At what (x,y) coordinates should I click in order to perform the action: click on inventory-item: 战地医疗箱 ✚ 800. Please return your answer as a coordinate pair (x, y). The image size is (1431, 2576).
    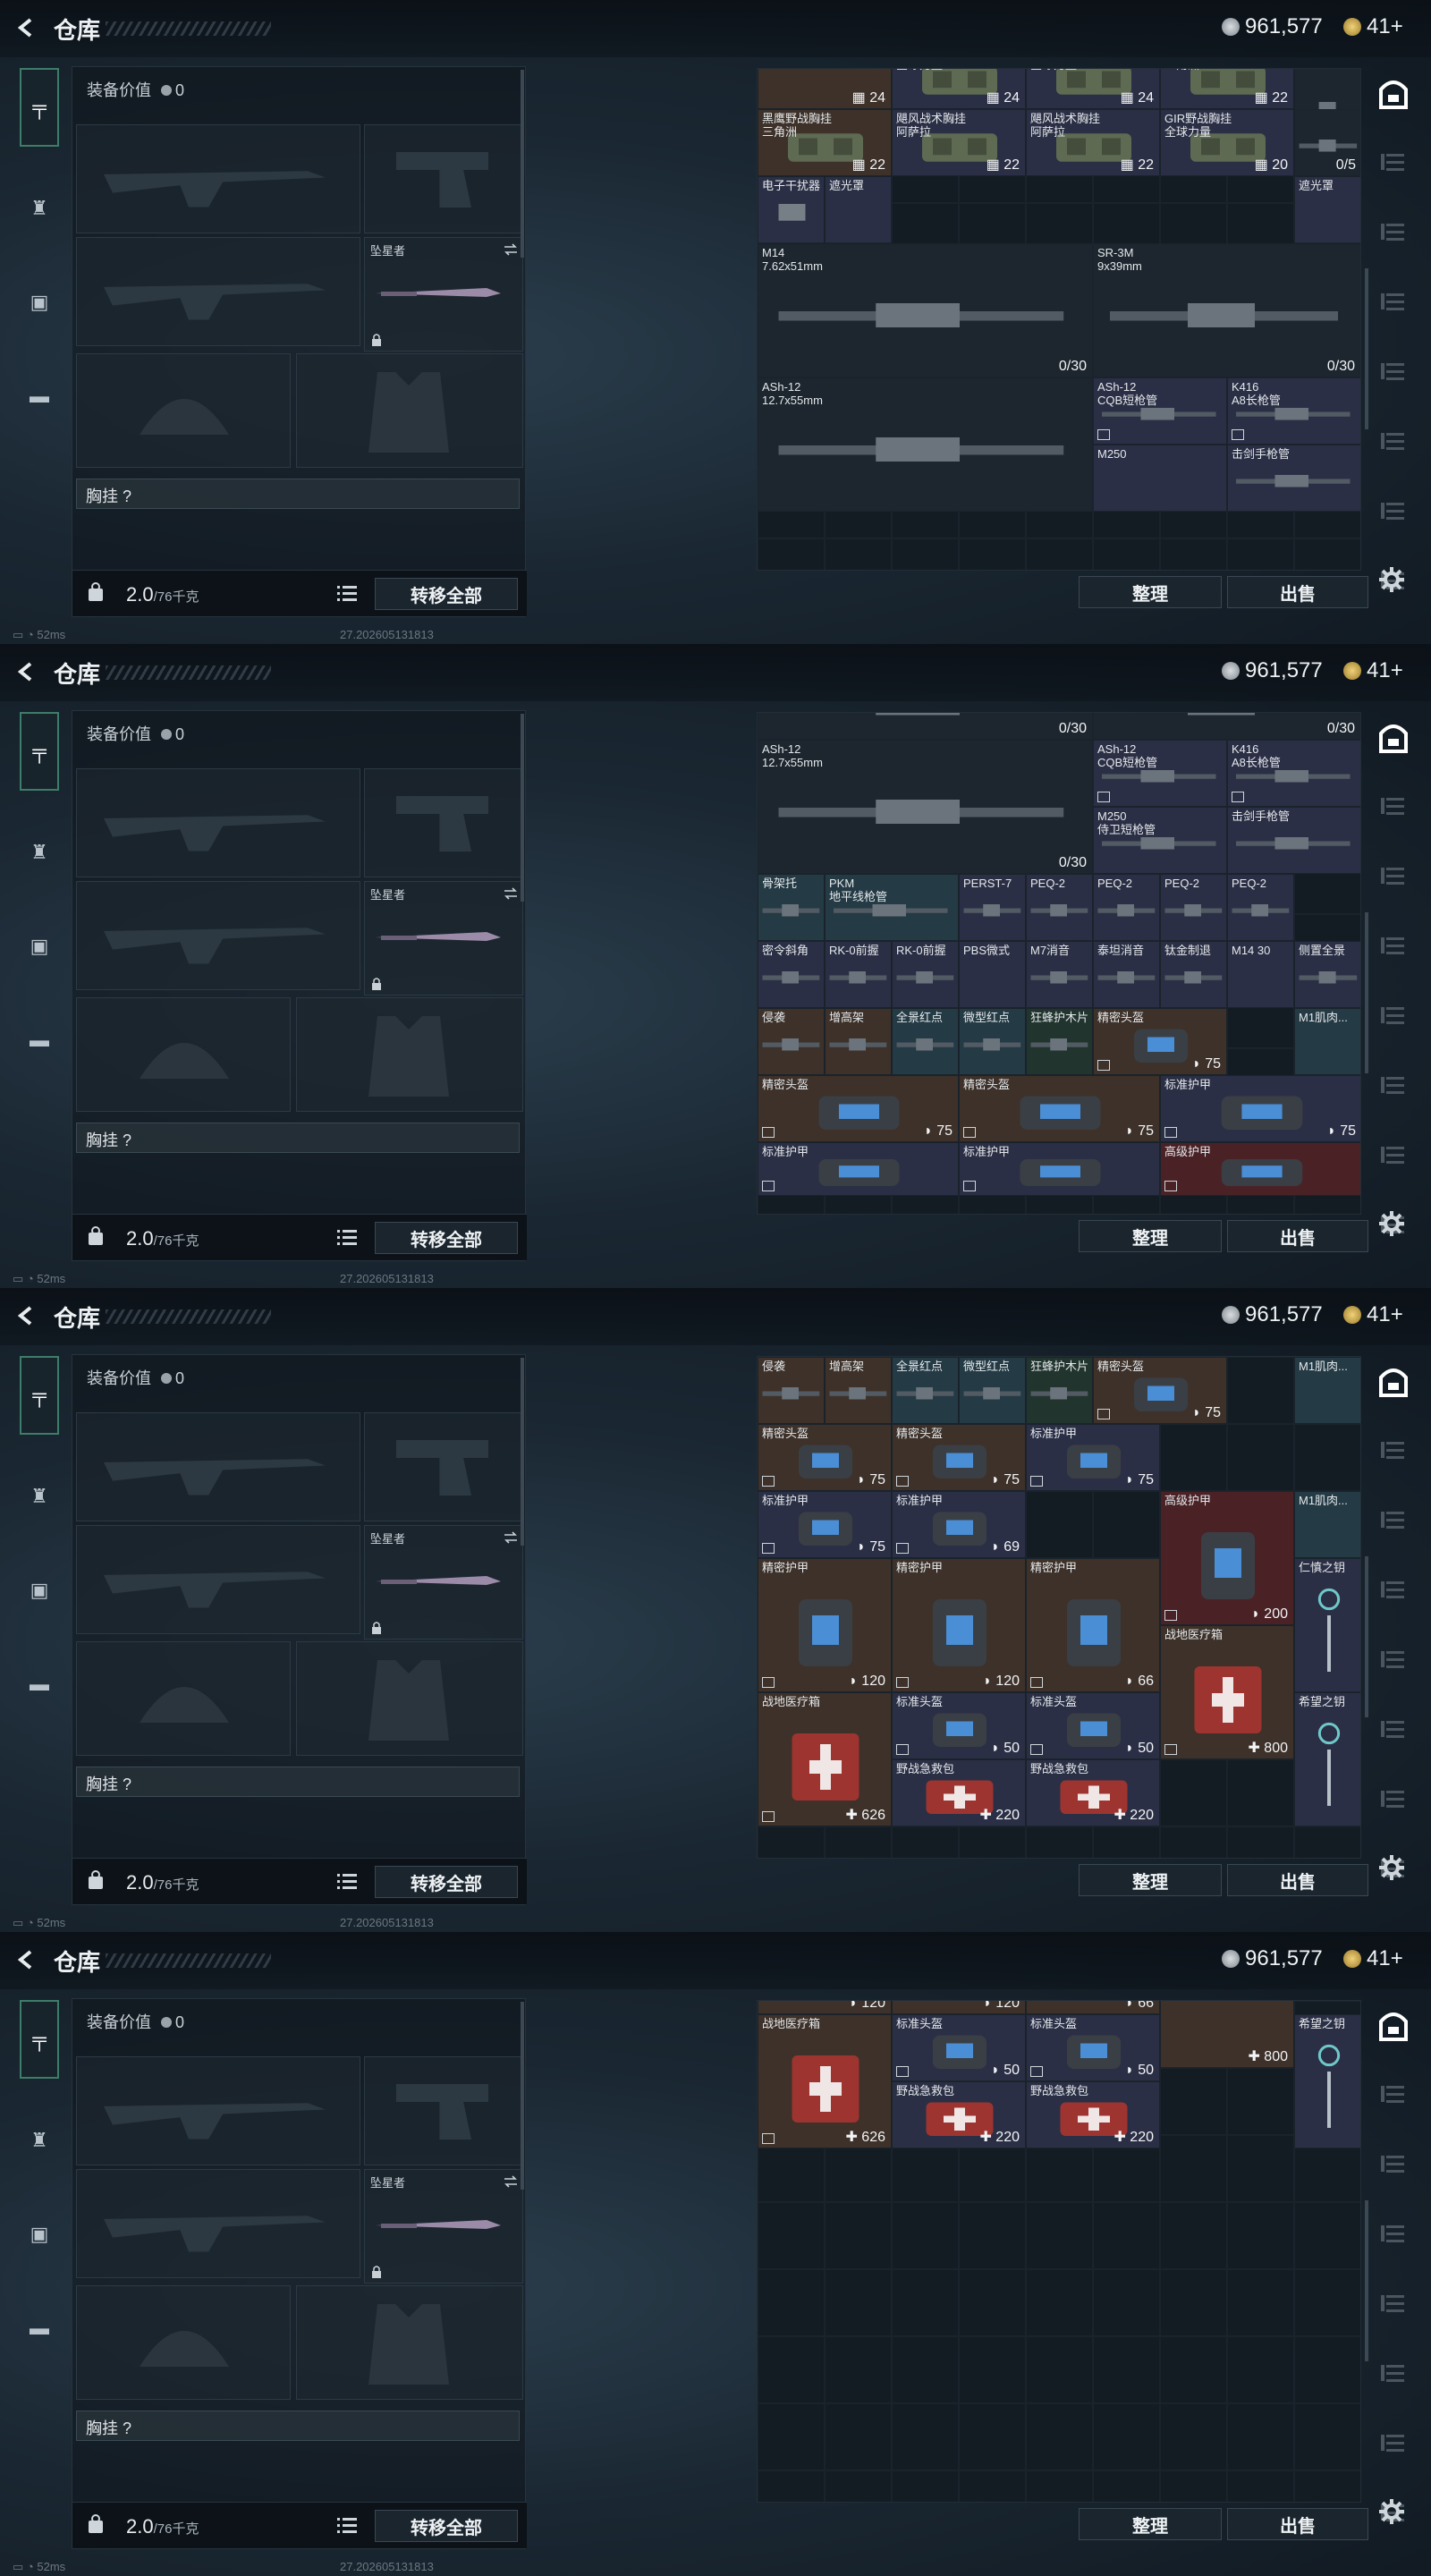
    Looking at the image, I should click on (1227, 1692).